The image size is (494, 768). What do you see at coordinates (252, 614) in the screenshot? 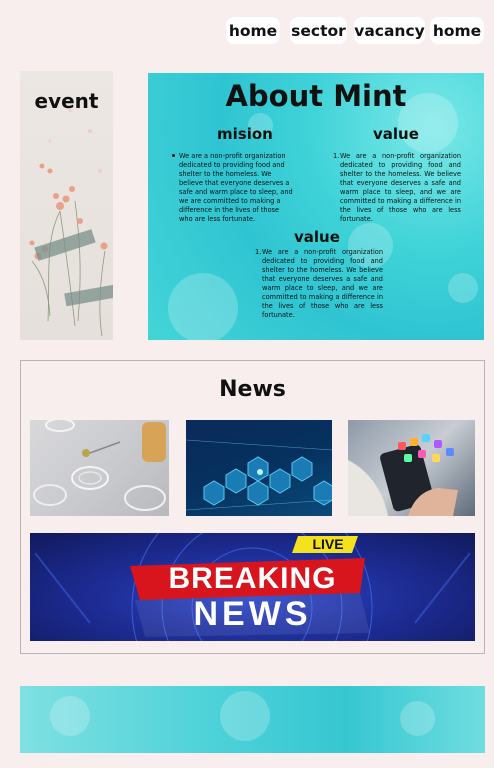
I see `news-label: NEWS` at bounding box center [252, 614].